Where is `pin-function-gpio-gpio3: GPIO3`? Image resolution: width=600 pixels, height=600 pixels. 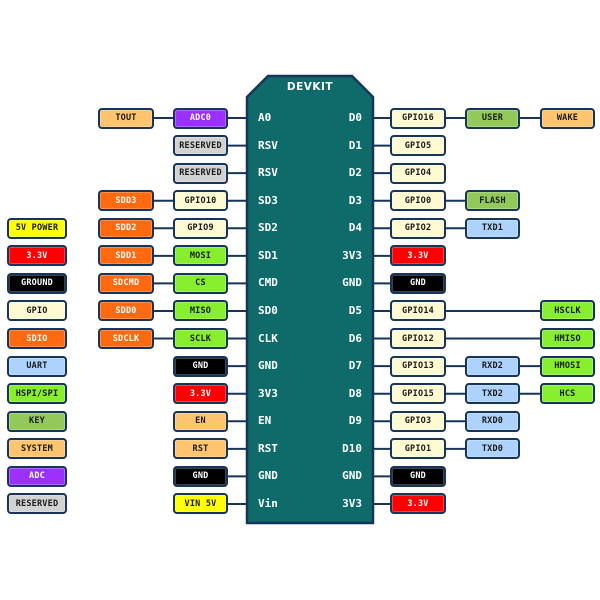 pin-function-gpio-gpio3: GPIO3 is located at coordinates (418, 421).